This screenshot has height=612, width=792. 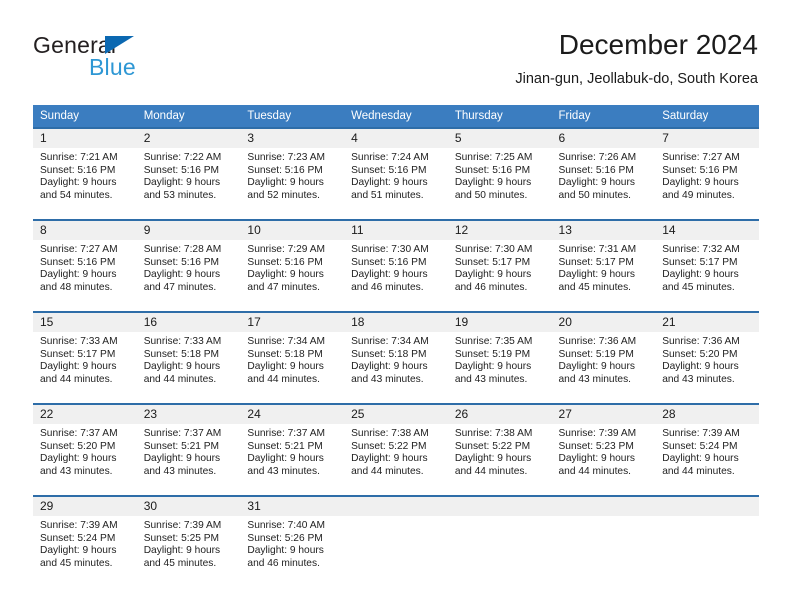 What do you see at coordinates (181, 354) in the screenshot?
I see `sunset-time: Sunset: 5:18 PM` at bounding box center [181, 354].